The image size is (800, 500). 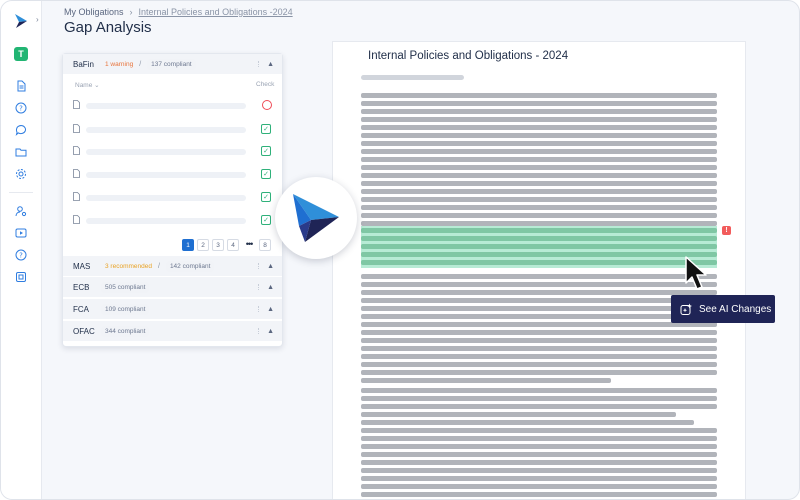 I want to click on brand-logo-icon, so click(x=21, y=21).